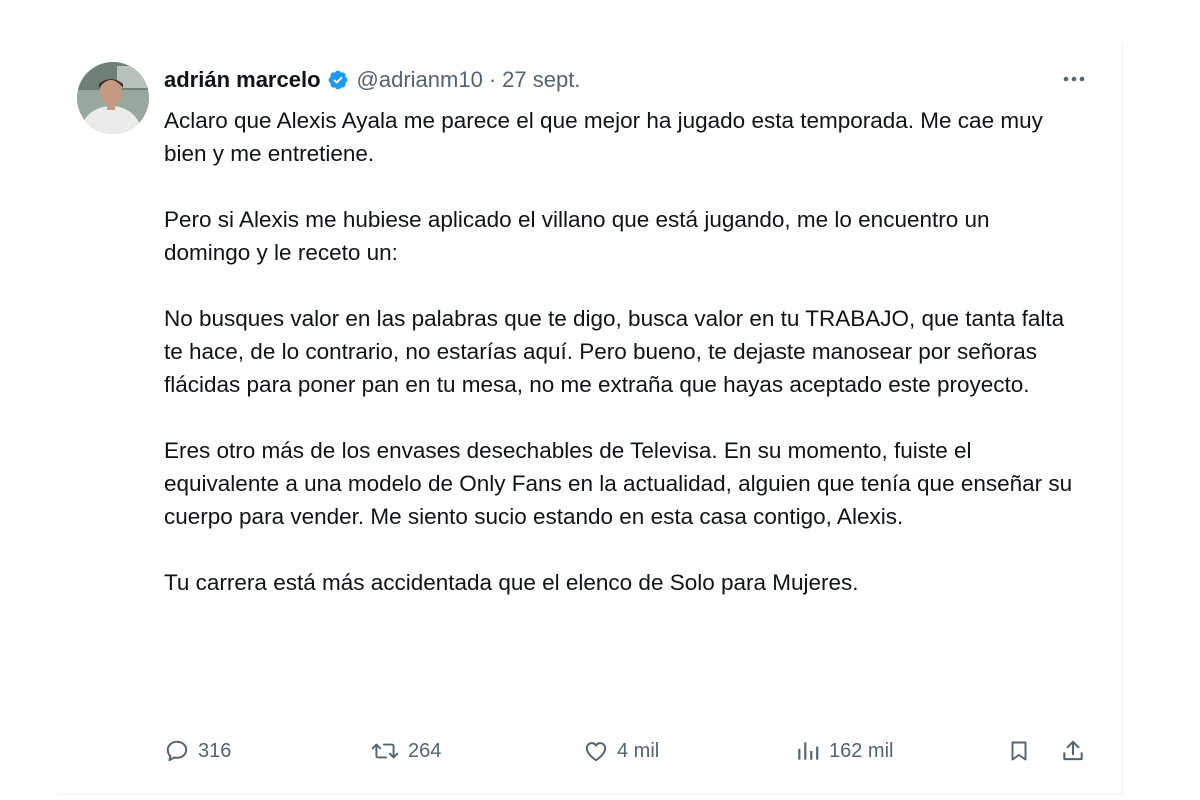  Describe the element at coordinates (638, 750) in the screenshot. I see `like-count: 4 mil` at that location.